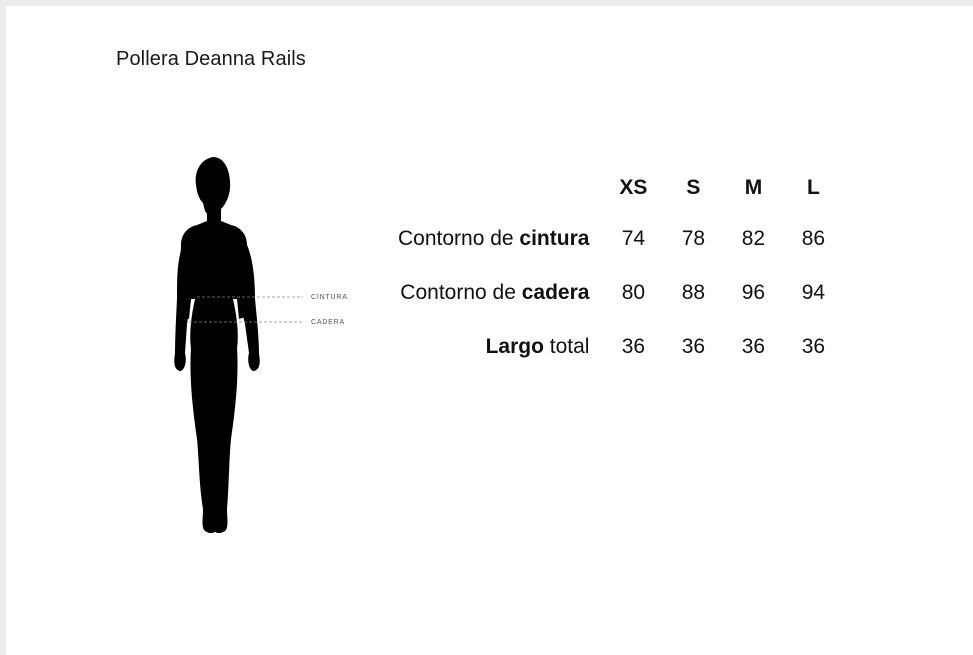 The height and width of the screenshot is (655, 973). I want to click on size-header-l: L, so click(813, 187).